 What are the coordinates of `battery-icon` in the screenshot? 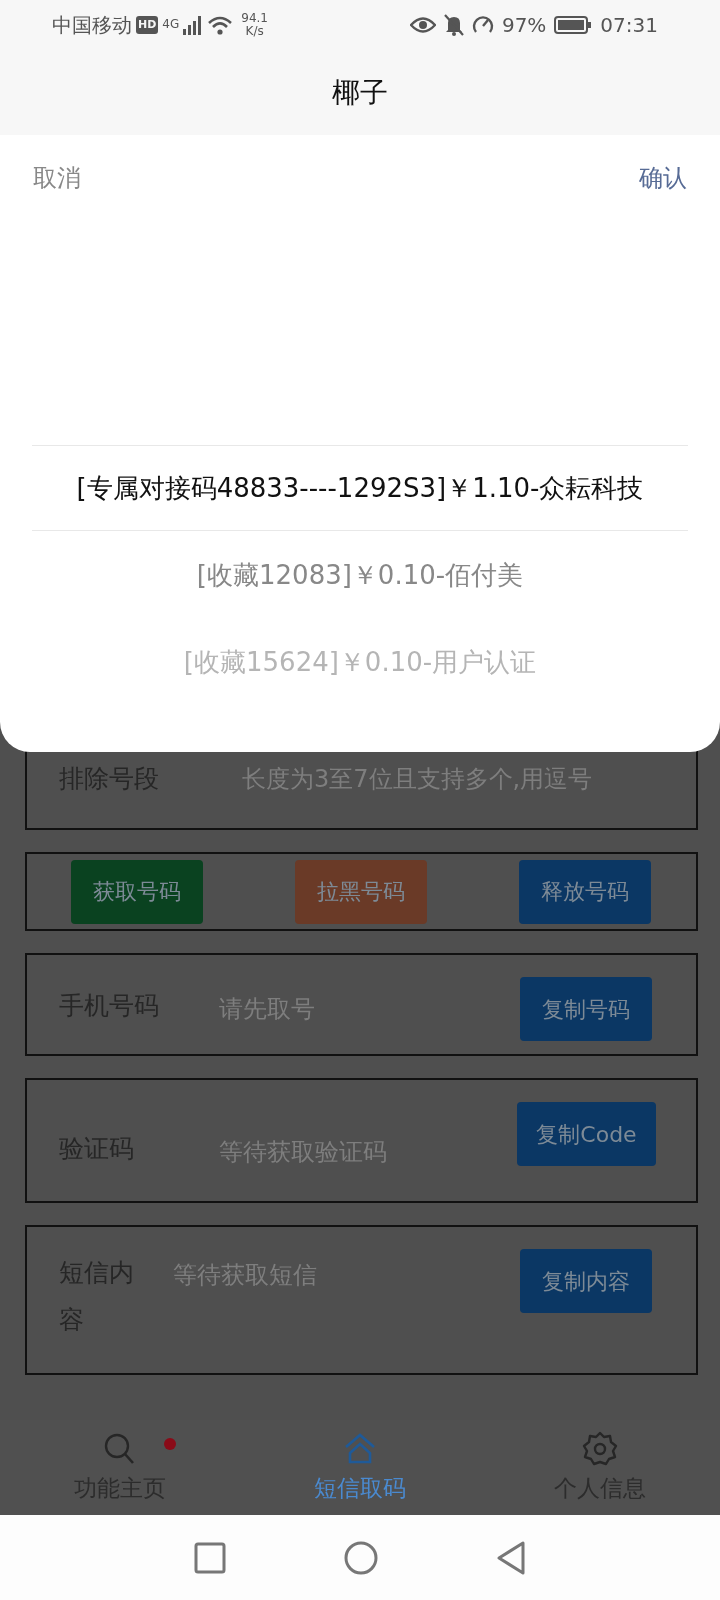 It's located at (573, 25).